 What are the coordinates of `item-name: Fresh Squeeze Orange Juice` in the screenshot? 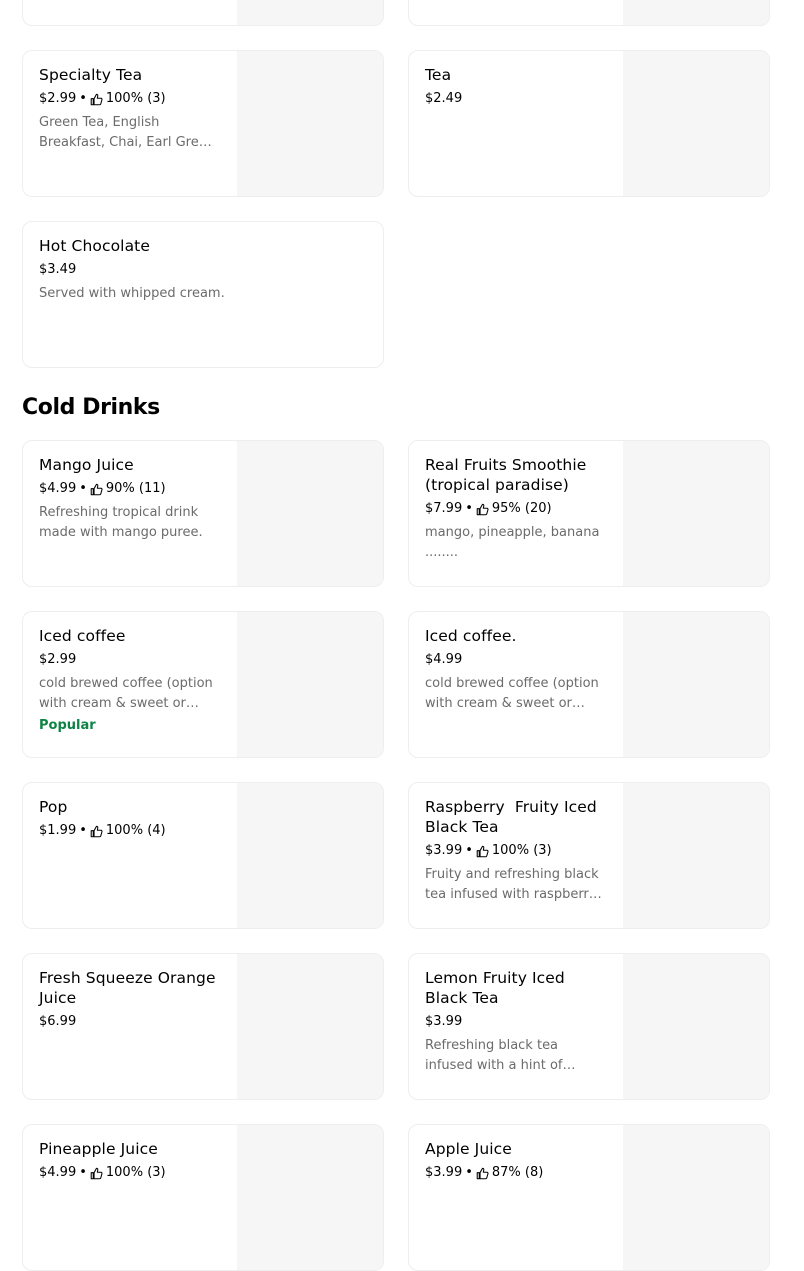 It's located at (127, 988).